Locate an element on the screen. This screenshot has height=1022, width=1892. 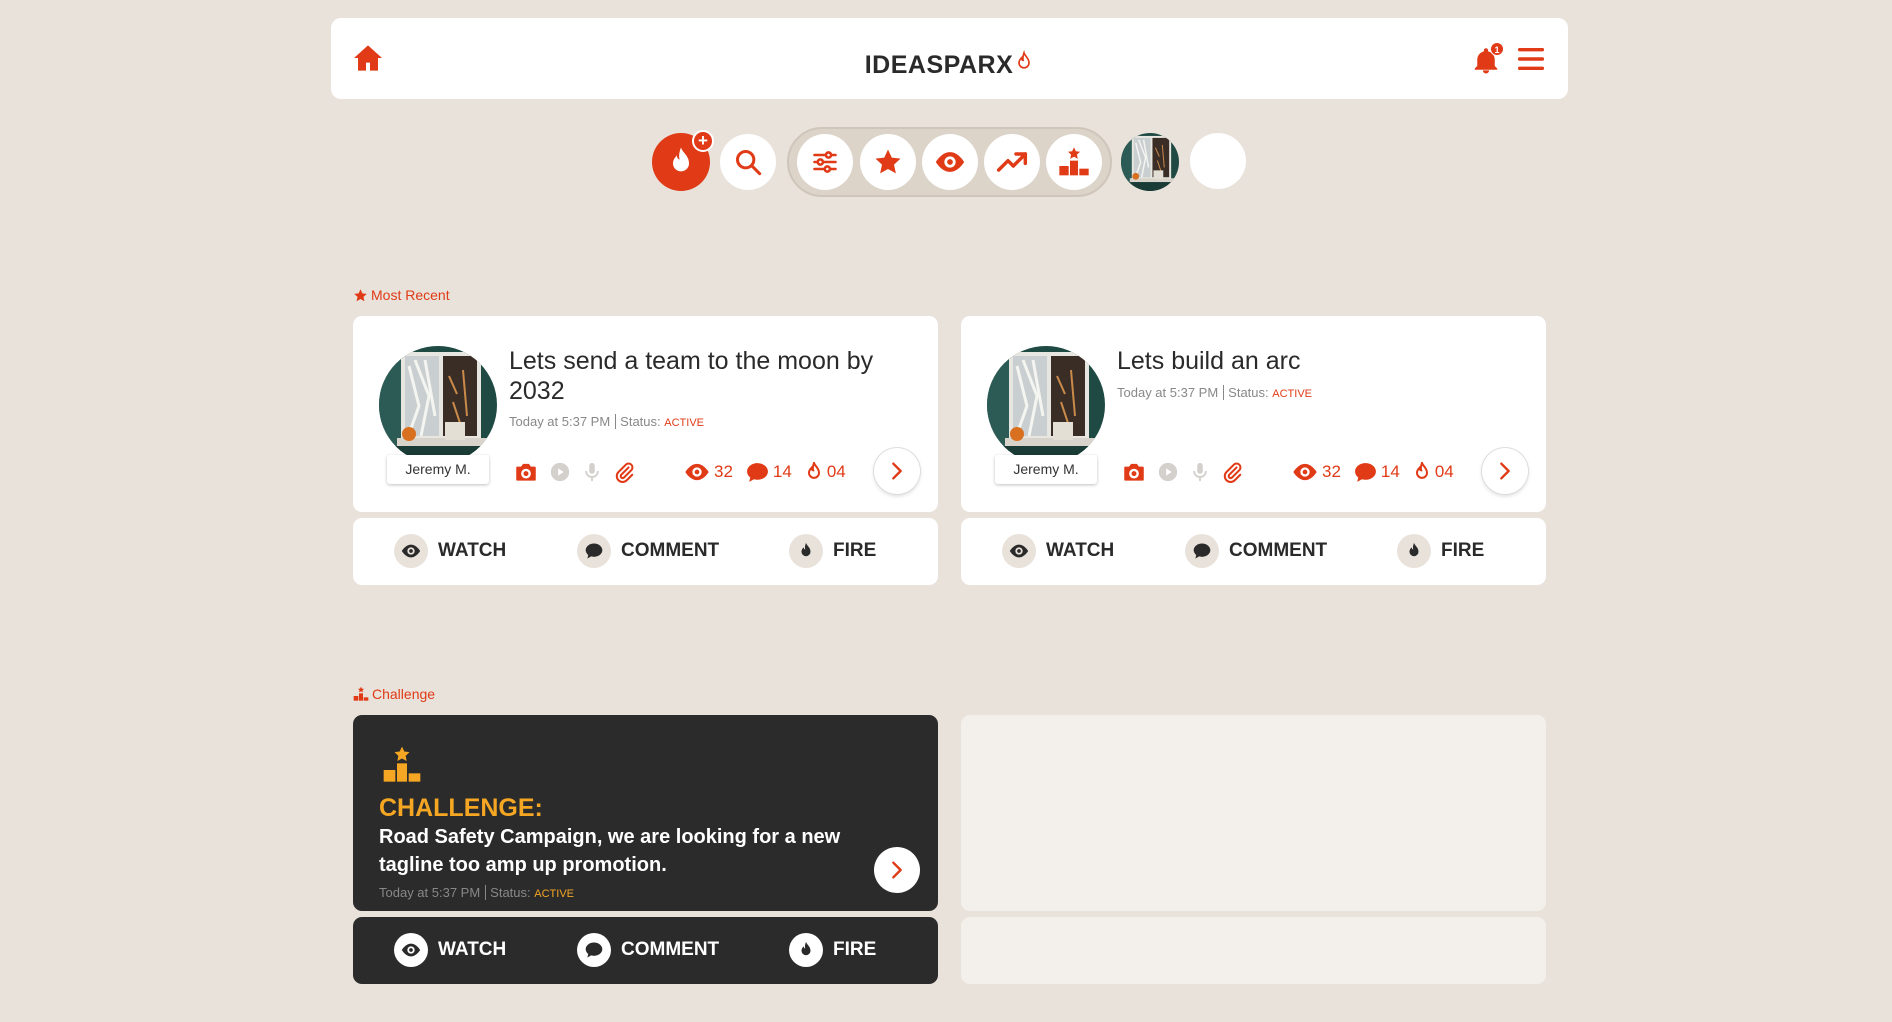
notifications-button: 1 is located at coordinates (1488, 59).